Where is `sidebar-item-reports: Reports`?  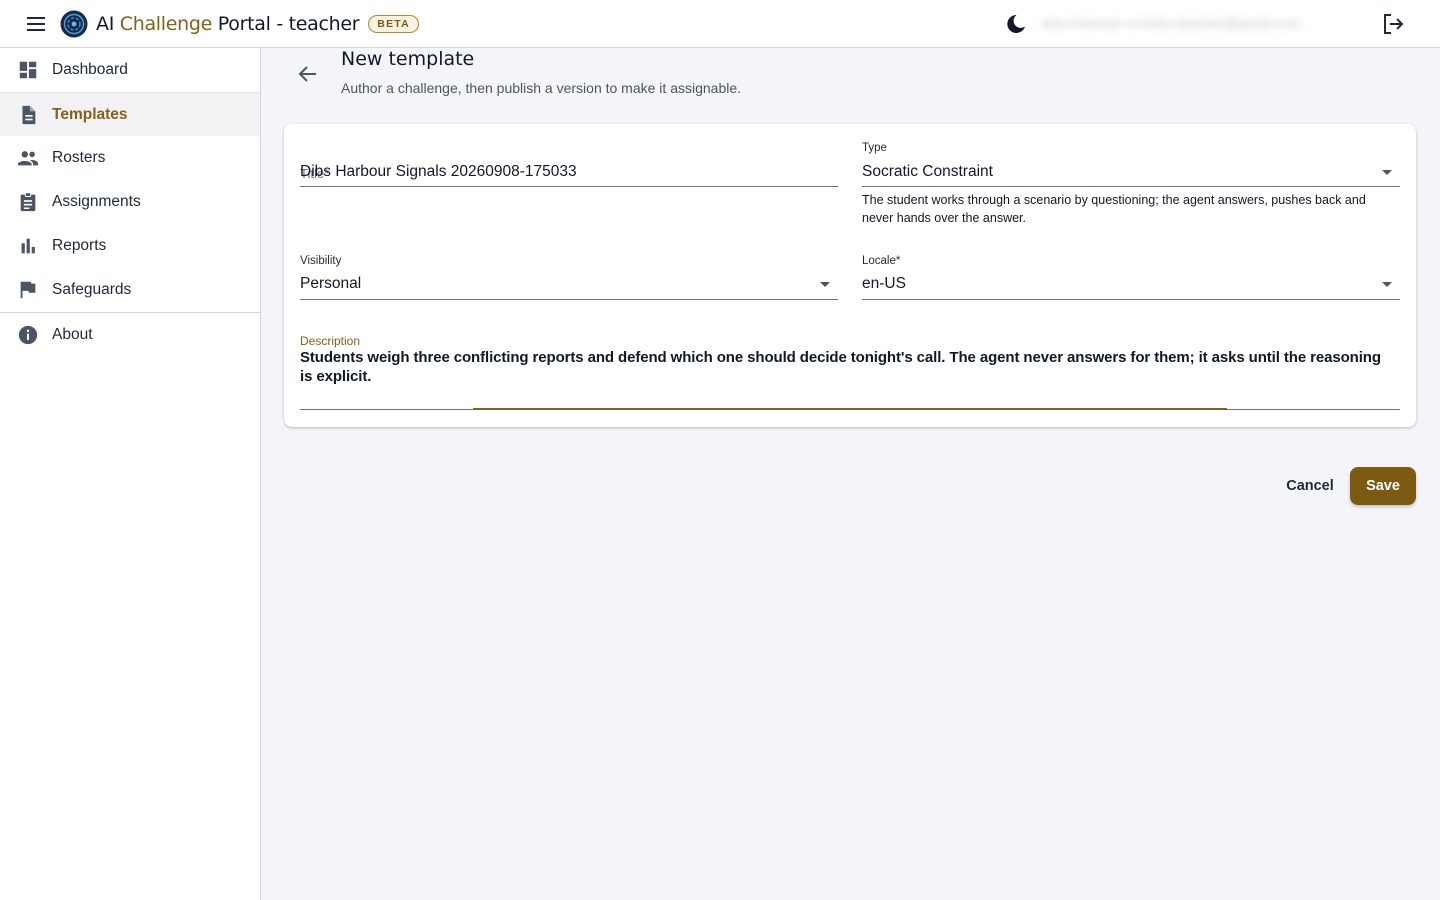 sidebar-item-reports: Reports is located at coordinates (130, 246).